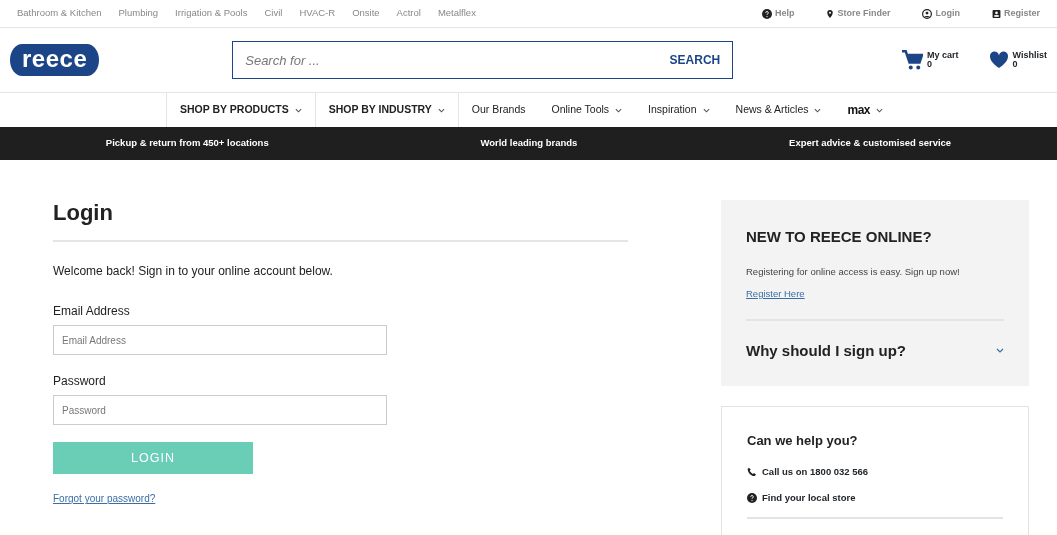 This screenshot has width=1057, height=535. I want to click on utility-link: Help, so click(778, 13).